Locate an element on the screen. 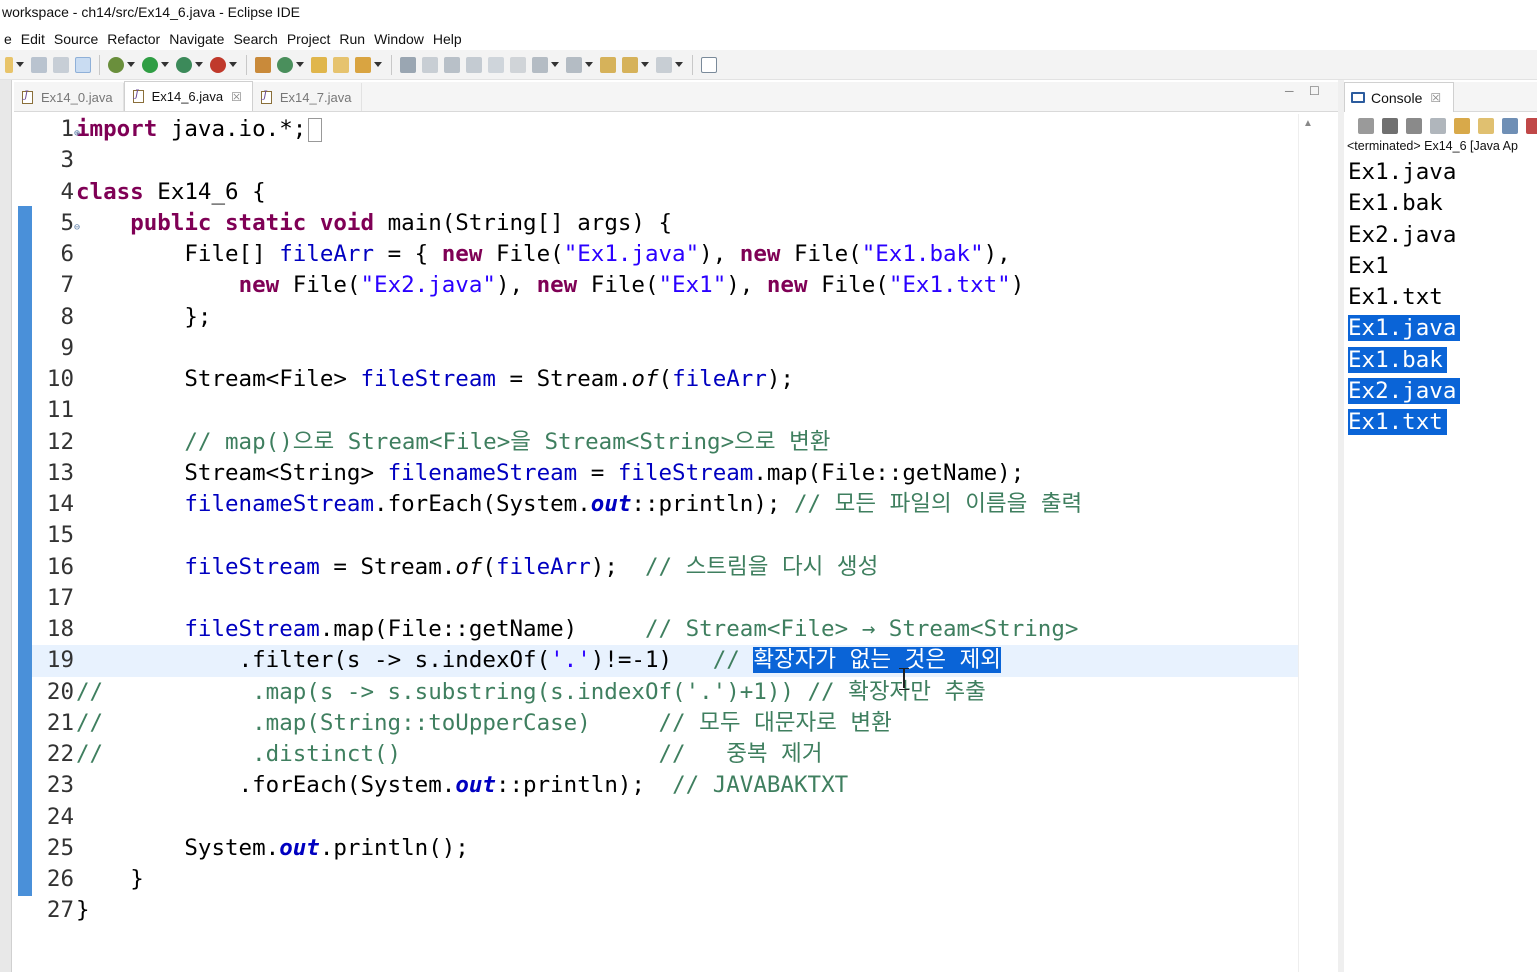 The image size is (1537, 972). back-icon is located at coordinates (630, 64).